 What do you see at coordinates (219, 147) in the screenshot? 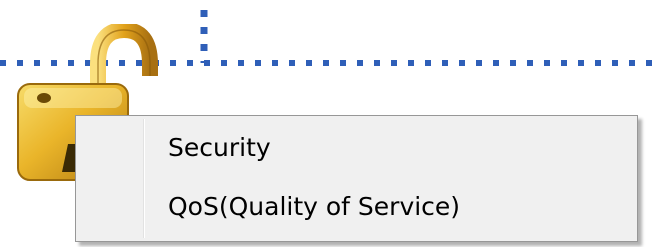
I see `menu-item-security-label: Security` at bounding box center [219, 147].